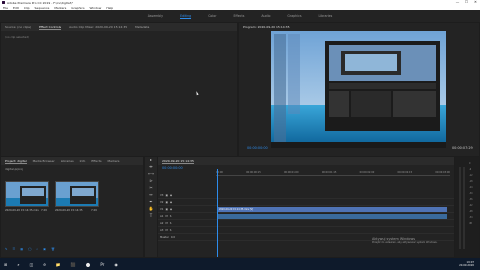  What do you see at coordinates (162, 216) in the screenshot?
I see `track-a1-label: A1` at bounding box center [162, 216].